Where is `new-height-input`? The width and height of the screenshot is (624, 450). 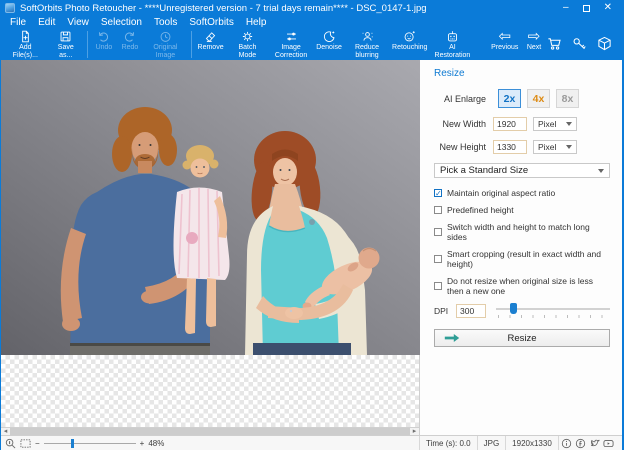 new-height-input is located at coordinates (510, 147).